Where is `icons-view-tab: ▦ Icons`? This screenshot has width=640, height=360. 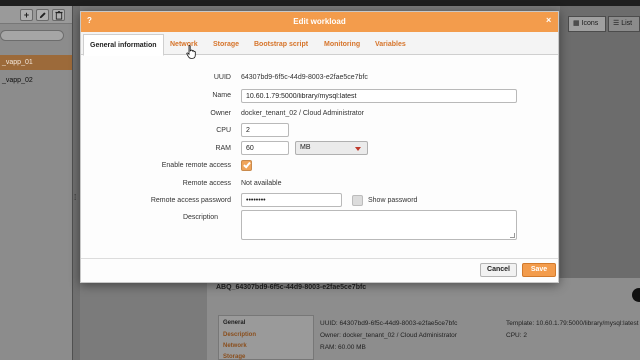 icons-view-tab: ▦ Icons is located at coordinates (587, 24).